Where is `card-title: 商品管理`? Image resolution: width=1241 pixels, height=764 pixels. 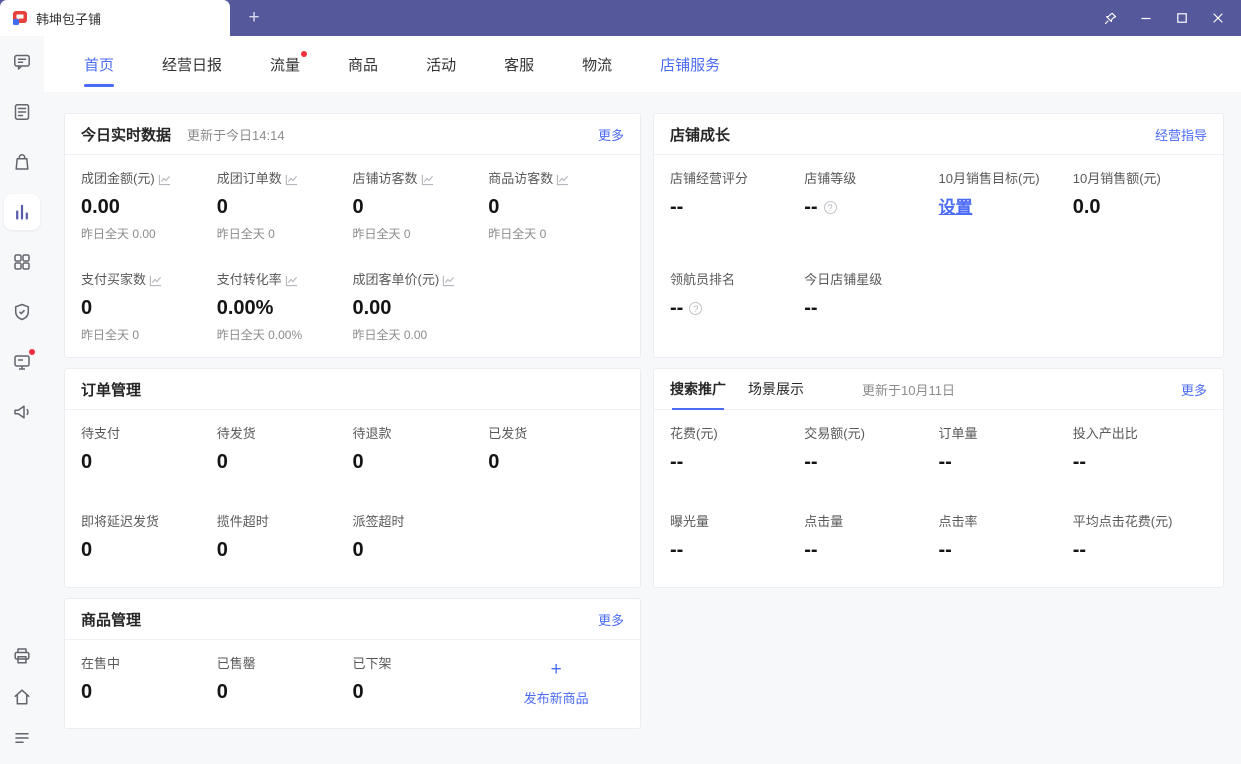 card-title: 商品管理 is located at coordinates (111, 620).